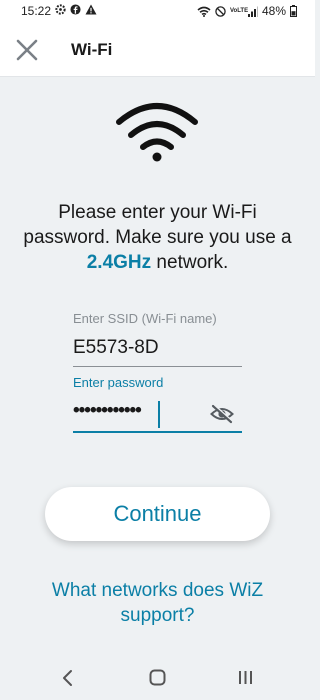 This screenshot has height=700, width=320. I want to click on facebook-icon, so click(75, 9).